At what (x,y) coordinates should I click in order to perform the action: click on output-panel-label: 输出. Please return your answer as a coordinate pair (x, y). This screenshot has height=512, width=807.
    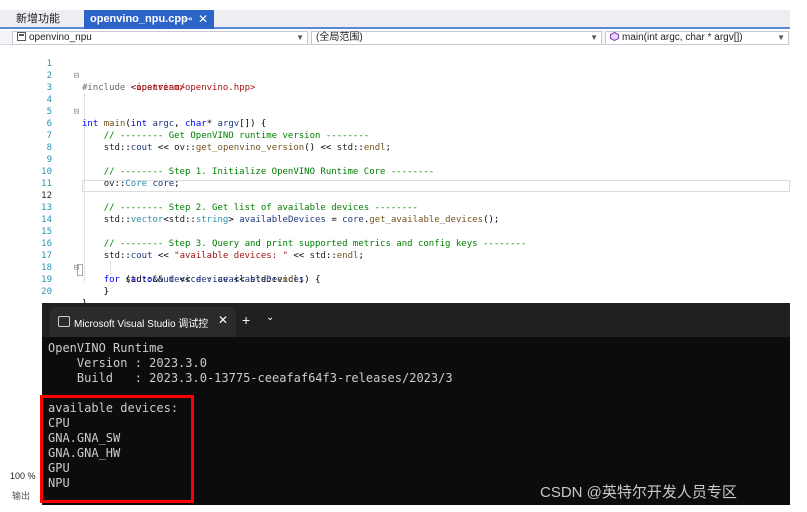
    Looking at the image, I should click on (26, 495).